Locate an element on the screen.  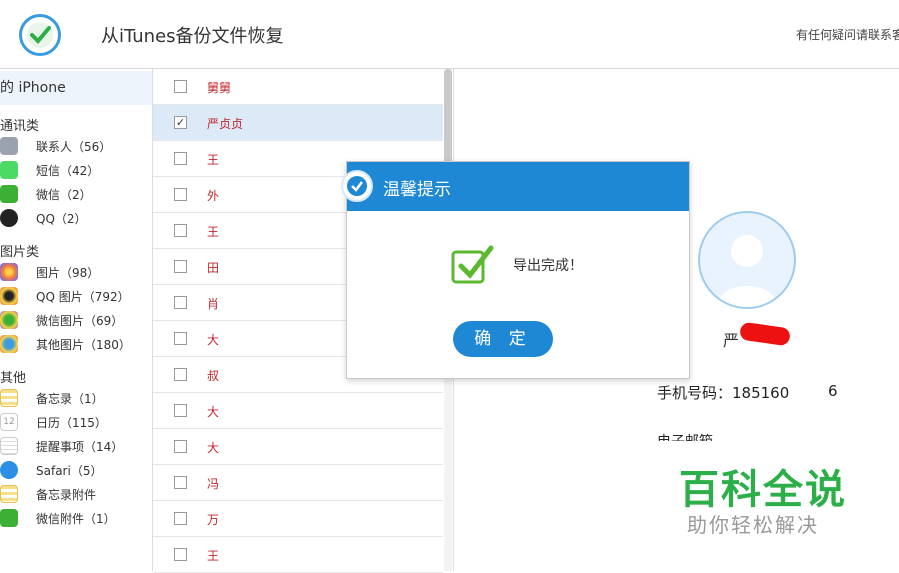
notes-icon is located at coordinates (9, 398).